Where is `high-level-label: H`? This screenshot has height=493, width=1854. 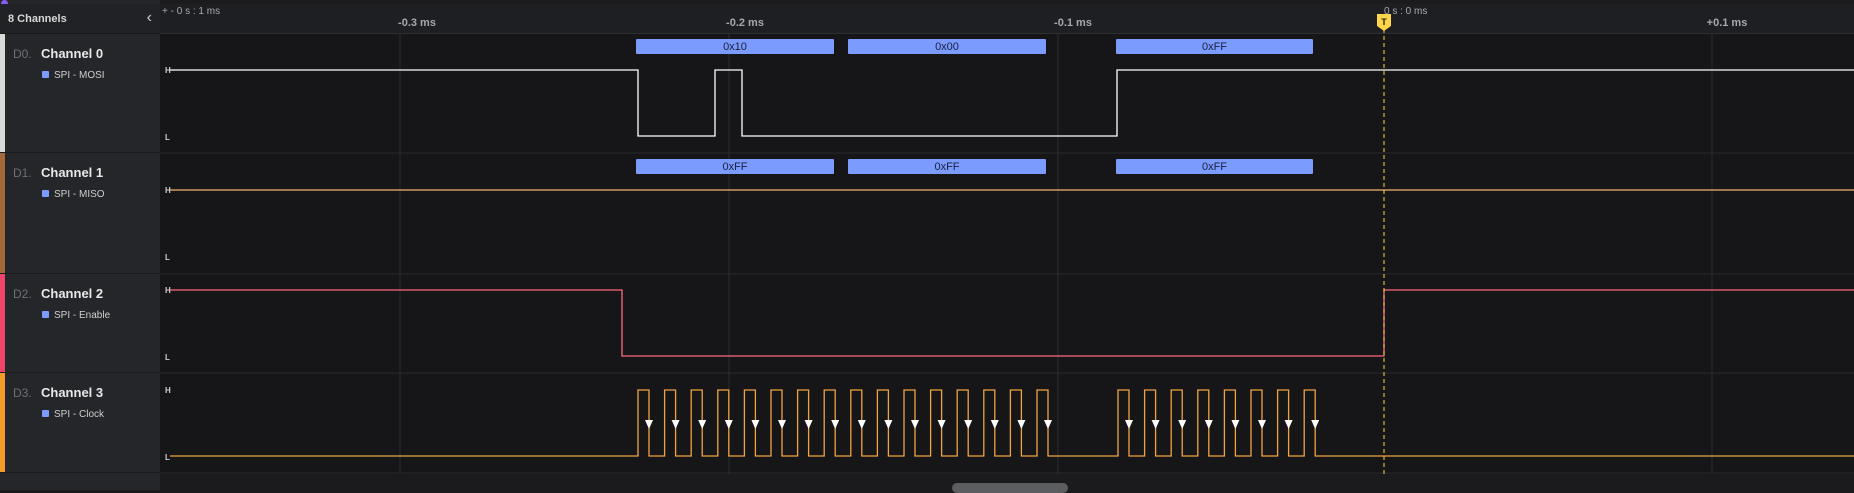
high-level-label: H is located at coordinates (168, 390).